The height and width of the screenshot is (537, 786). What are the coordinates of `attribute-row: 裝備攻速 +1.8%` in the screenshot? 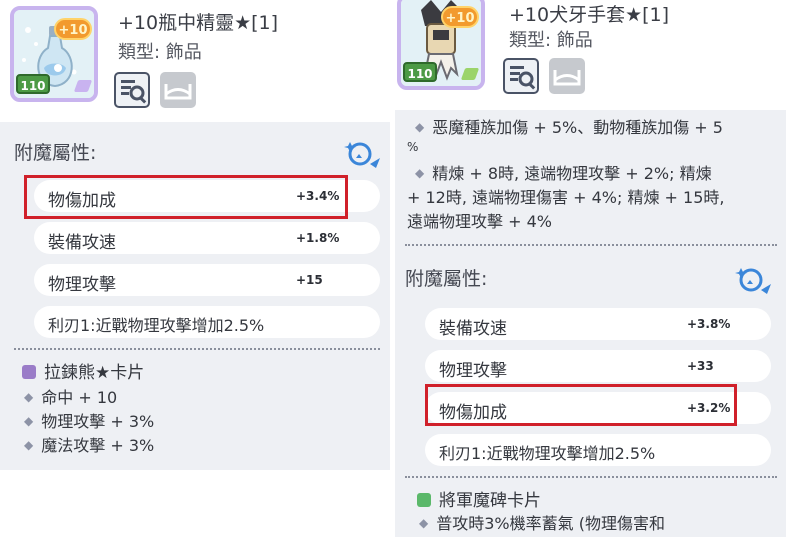 It's located at (207, 238).